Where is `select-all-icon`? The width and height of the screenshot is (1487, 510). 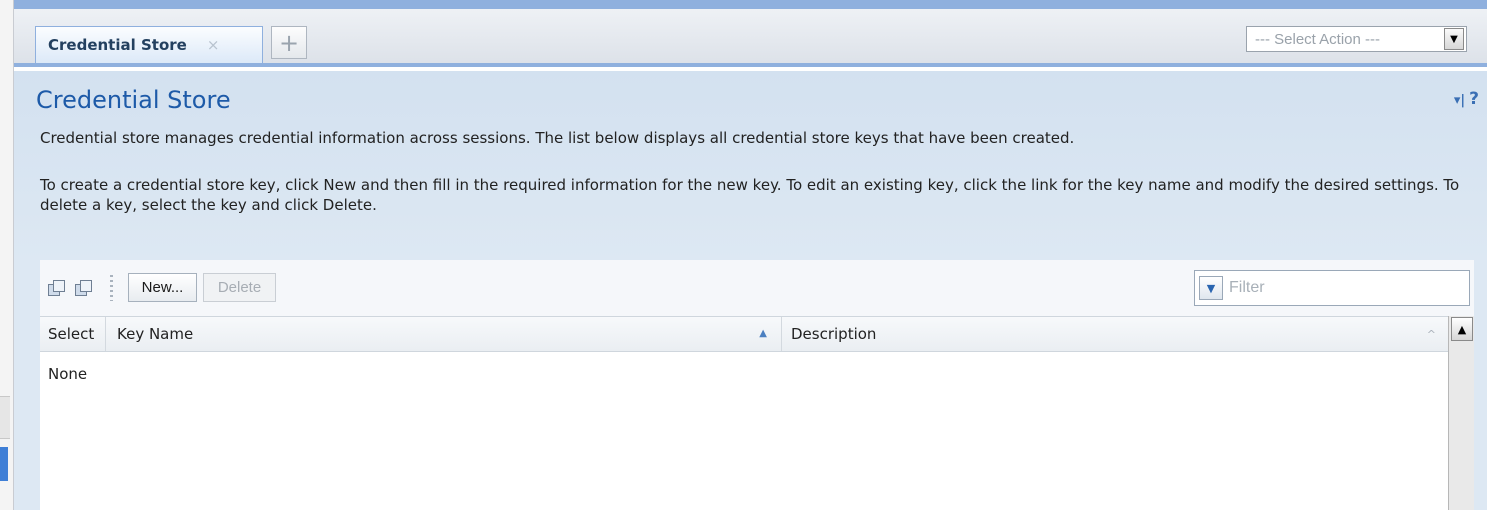
select-all-icon is located at coordinates (57, 289).